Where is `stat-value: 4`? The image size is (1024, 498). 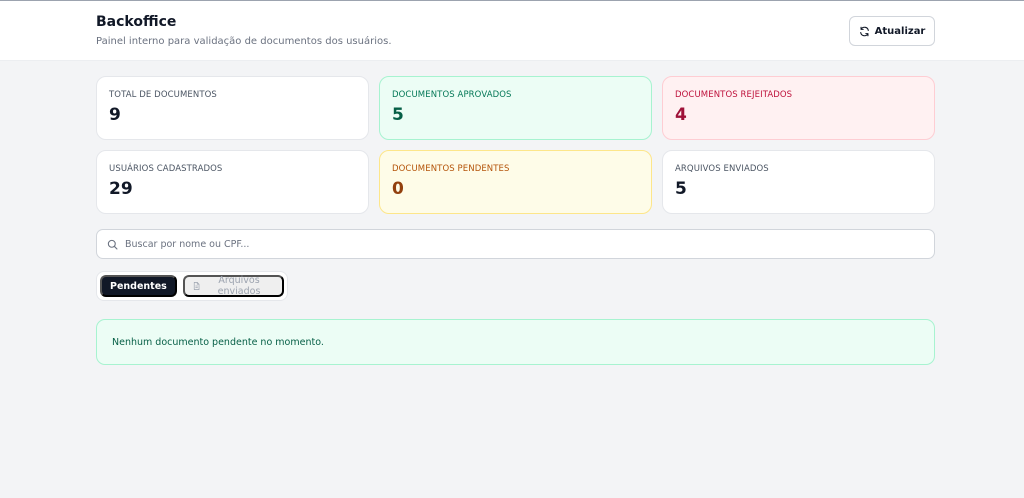 stat-value: 4 is located at coordinates (681, 115).